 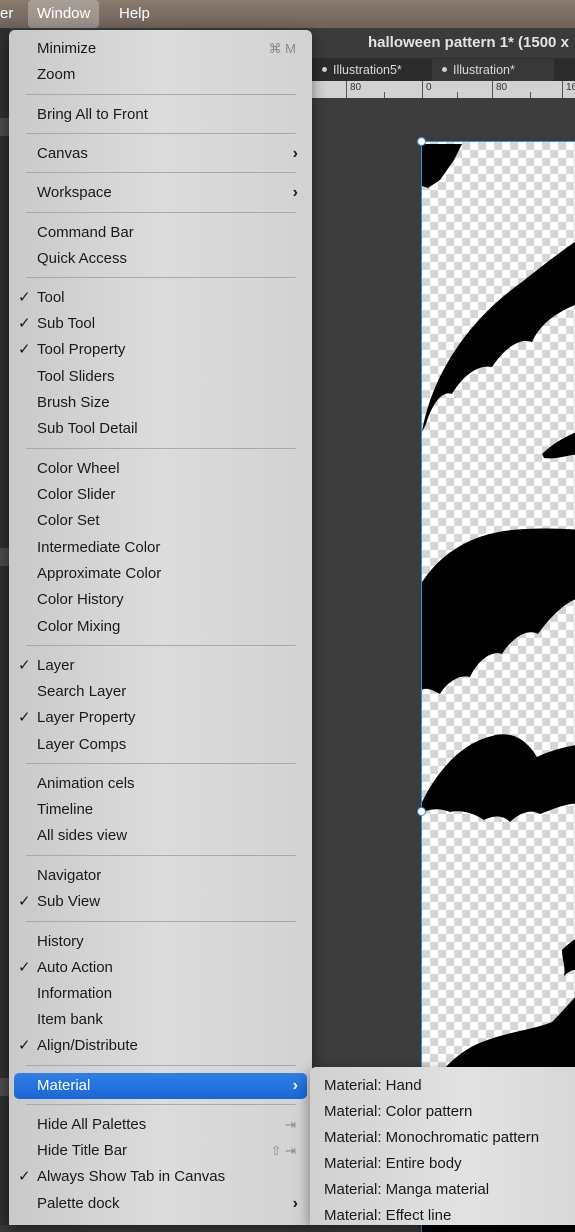 I want to click on submenu-item-material-manga-material: Material: Manga material, so click(x=406, y=1190).